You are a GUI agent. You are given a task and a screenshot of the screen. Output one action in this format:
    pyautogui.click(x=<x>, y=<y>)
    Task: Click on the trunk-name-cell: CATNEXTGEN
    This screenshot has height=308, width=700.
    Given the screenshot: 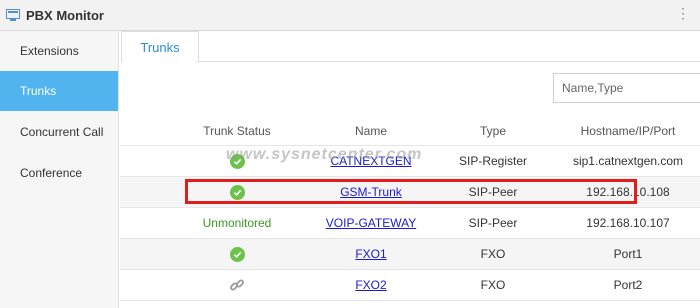 What is the action you would take?
    pyautogui.click(x=371, y=161)
    